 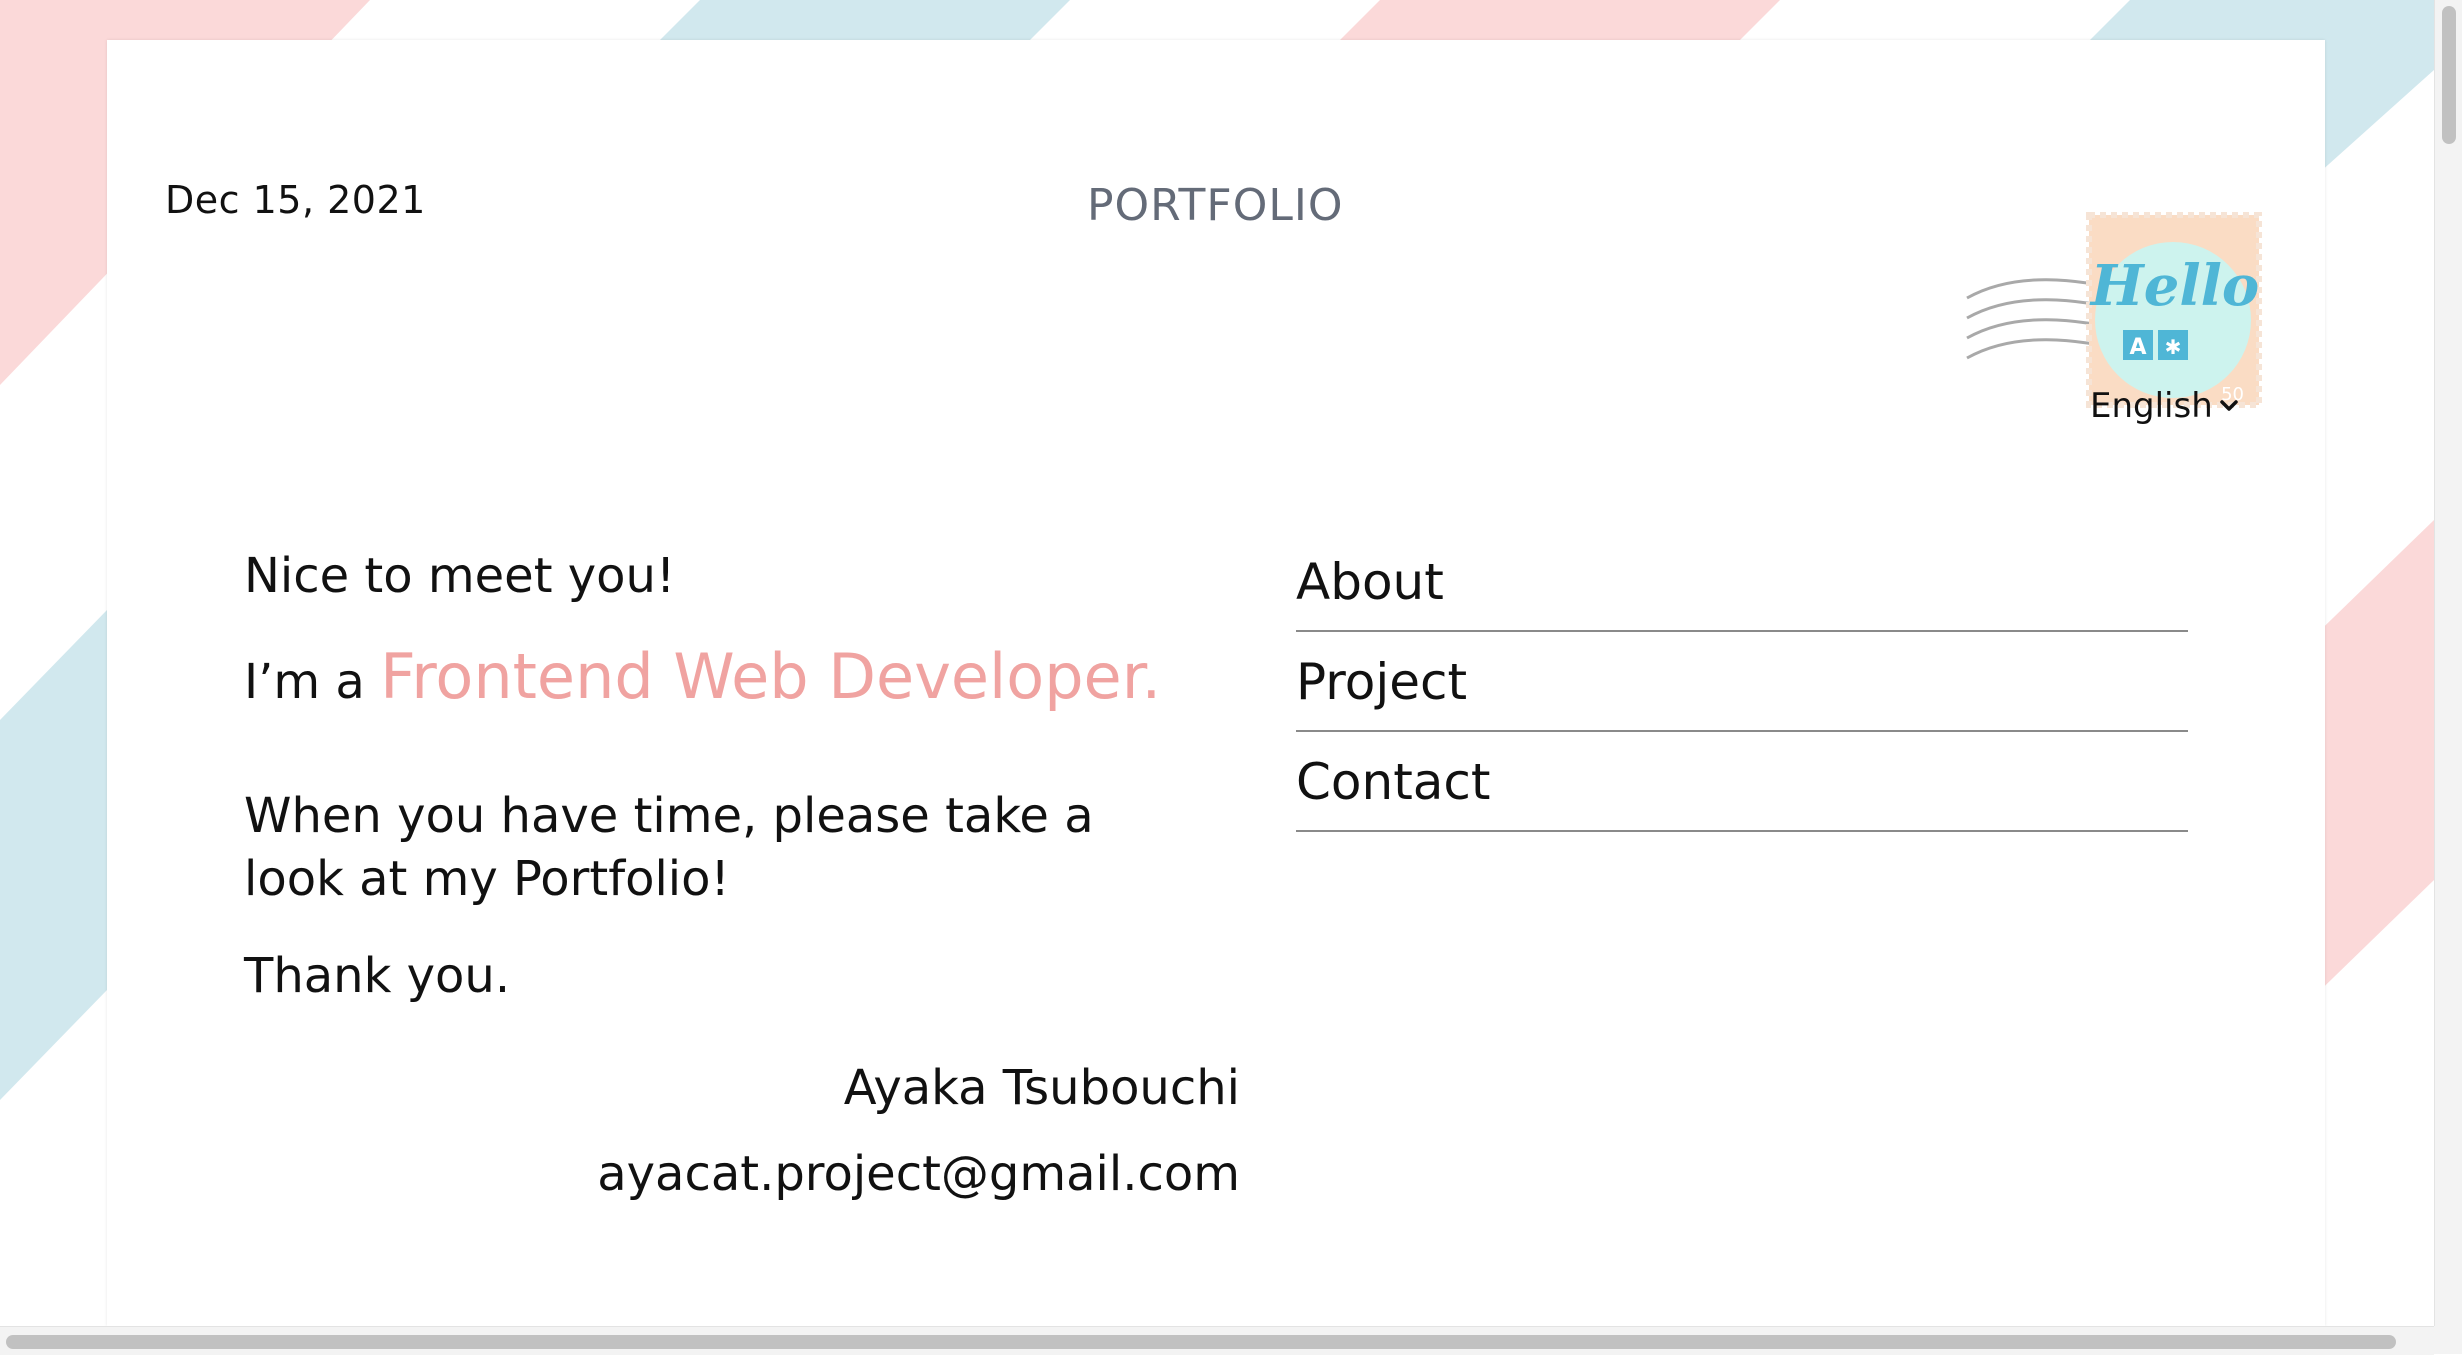 I want to click on nav-link-label: Project, so click(x=1382, y=682).